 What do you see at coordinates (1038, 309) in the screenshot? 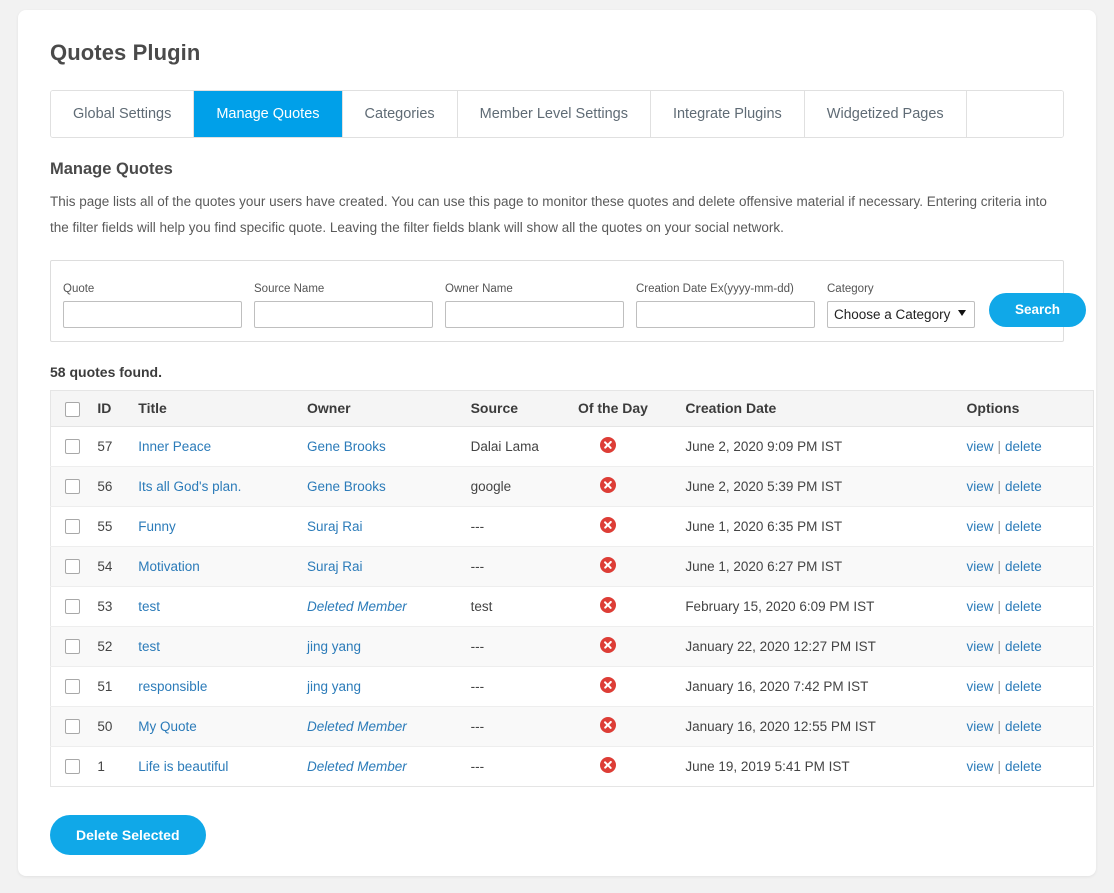
I see `search-button: Search` at bounding box center [1038, 309].